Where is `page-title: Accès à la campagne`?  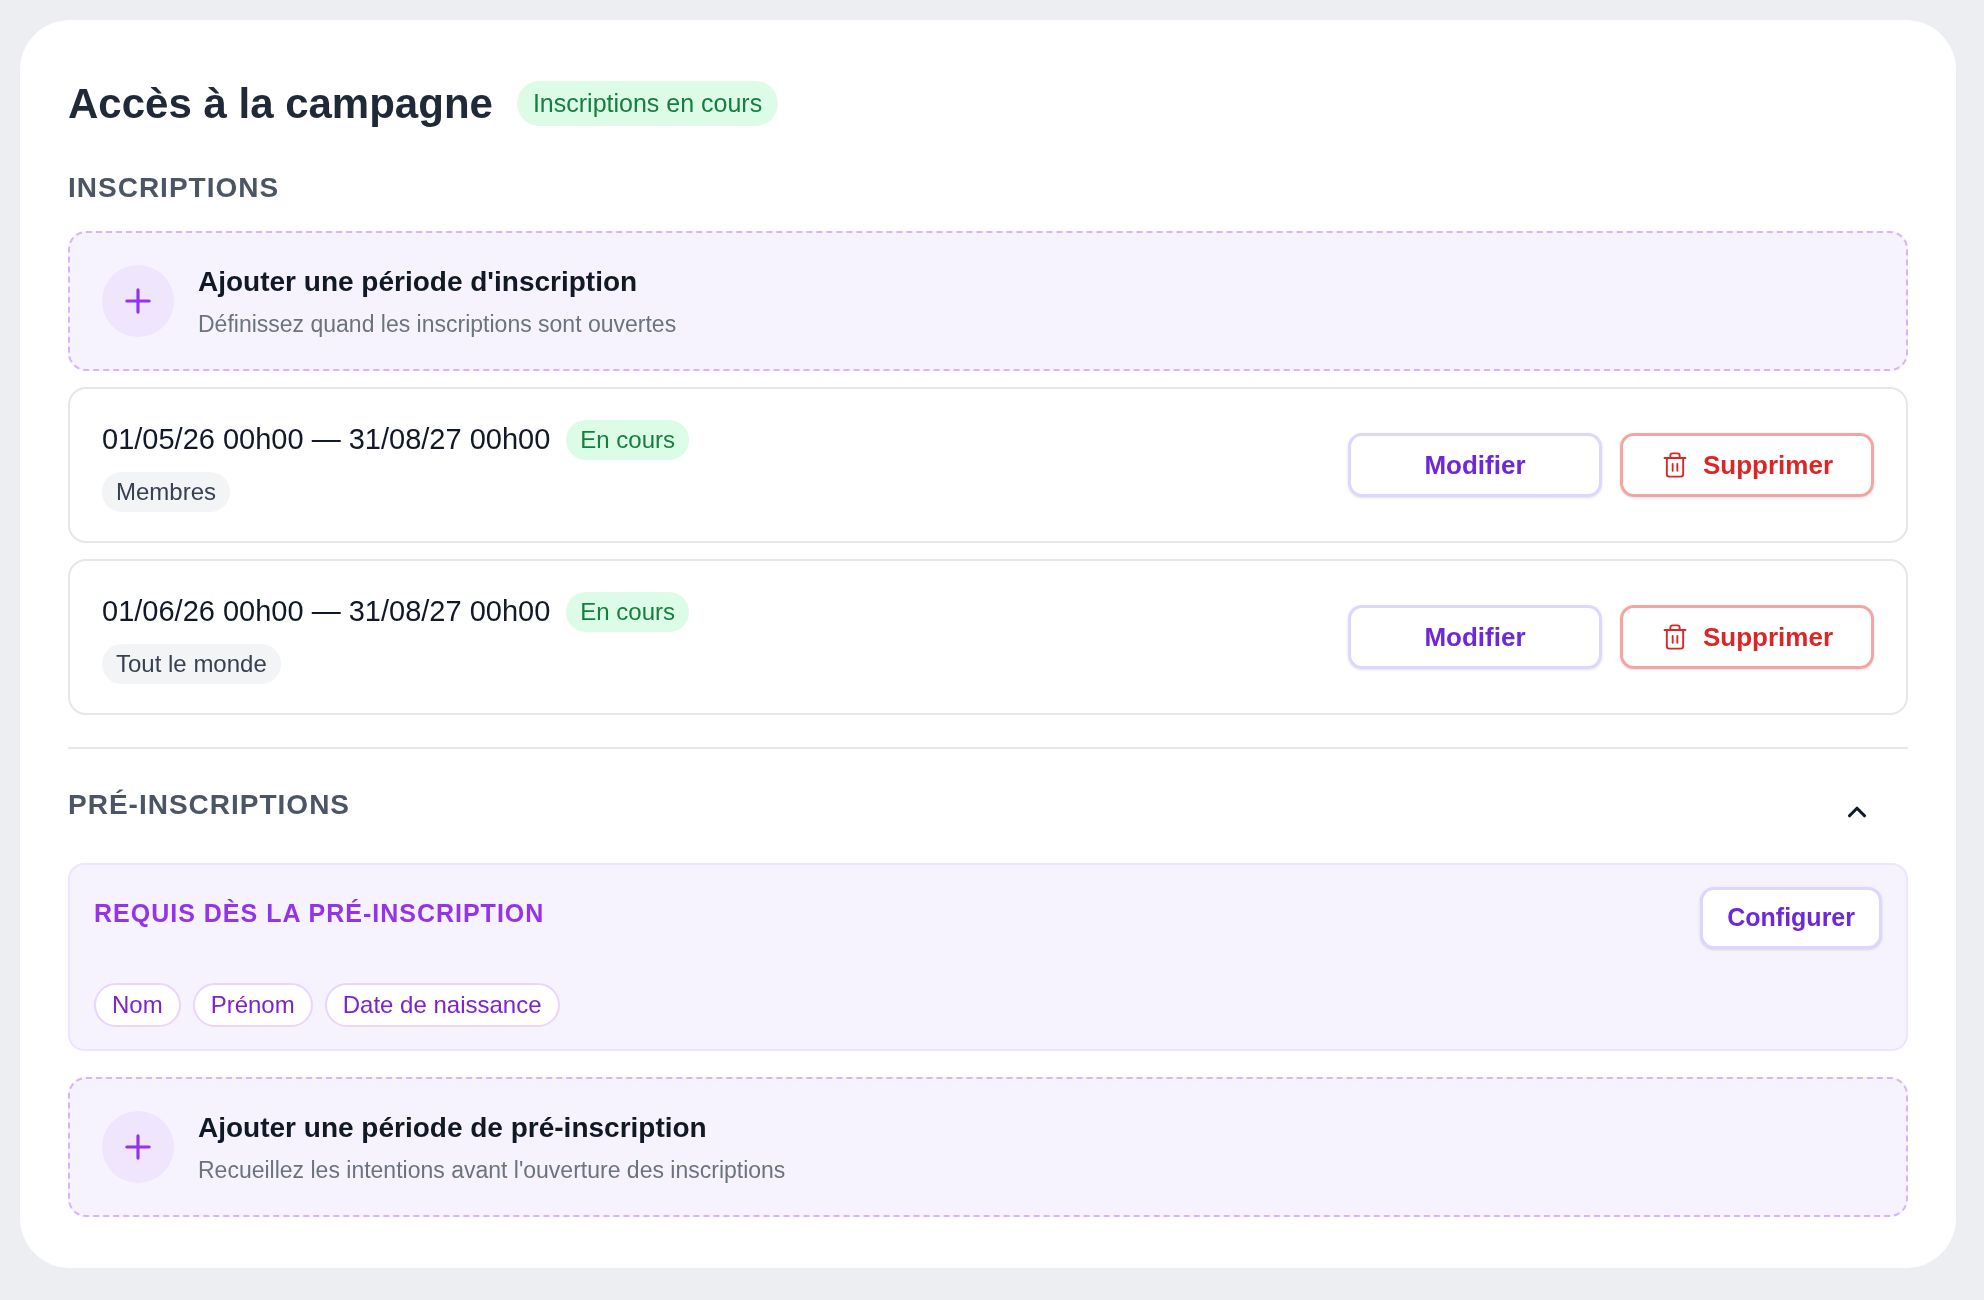 page-title: Accès à la campagne is located at coordinates (280, 104).